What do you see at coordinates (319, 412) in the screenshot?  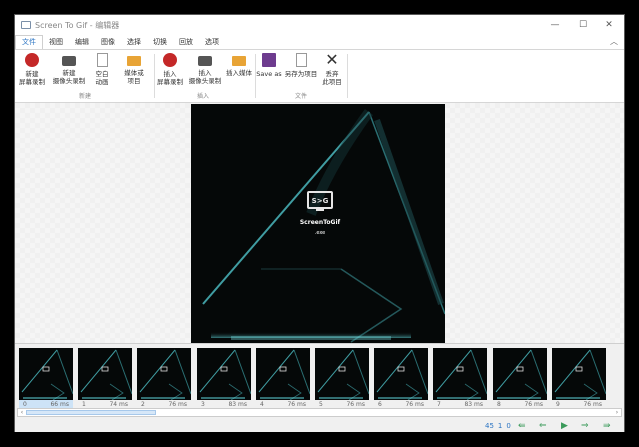 I see `timeline-scrollbar: ‹ ›` at bounding box center [319, 412].